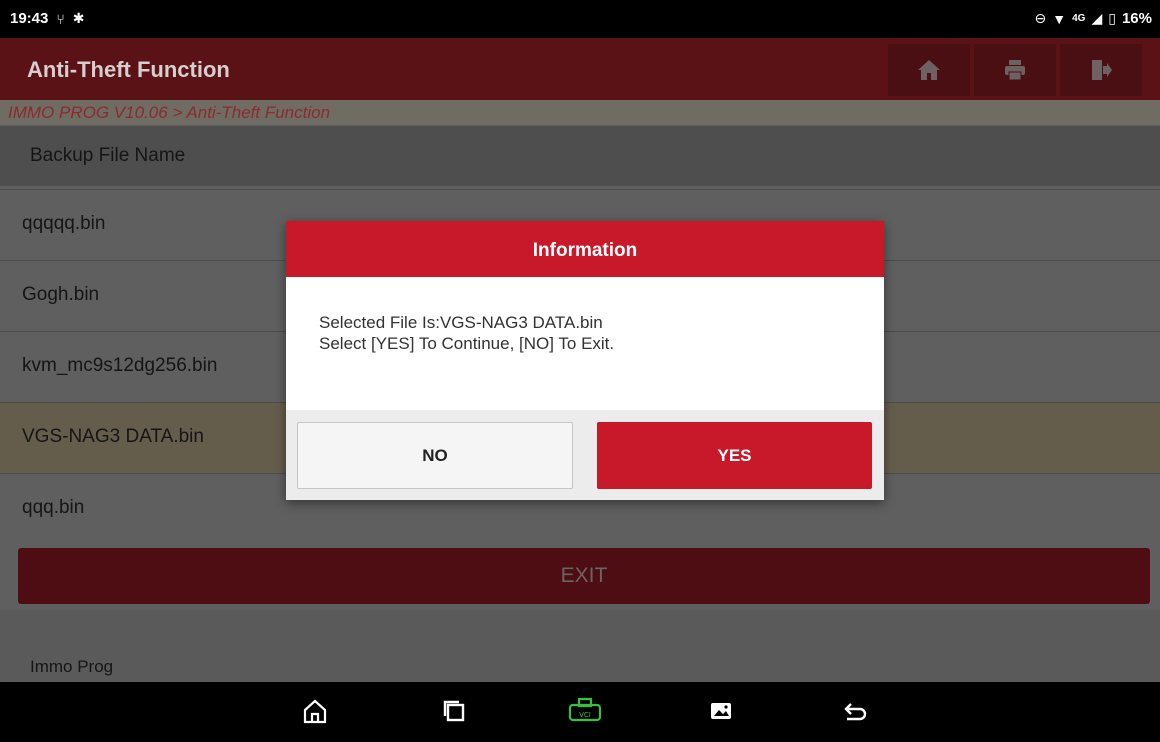  Describe the element at coordinates (580, 19) in the screenshot. I see `status-bar: 19:43 ⑂ ✱ ⊖ ▼ 4G ◢ ▯ 16%` at that location.